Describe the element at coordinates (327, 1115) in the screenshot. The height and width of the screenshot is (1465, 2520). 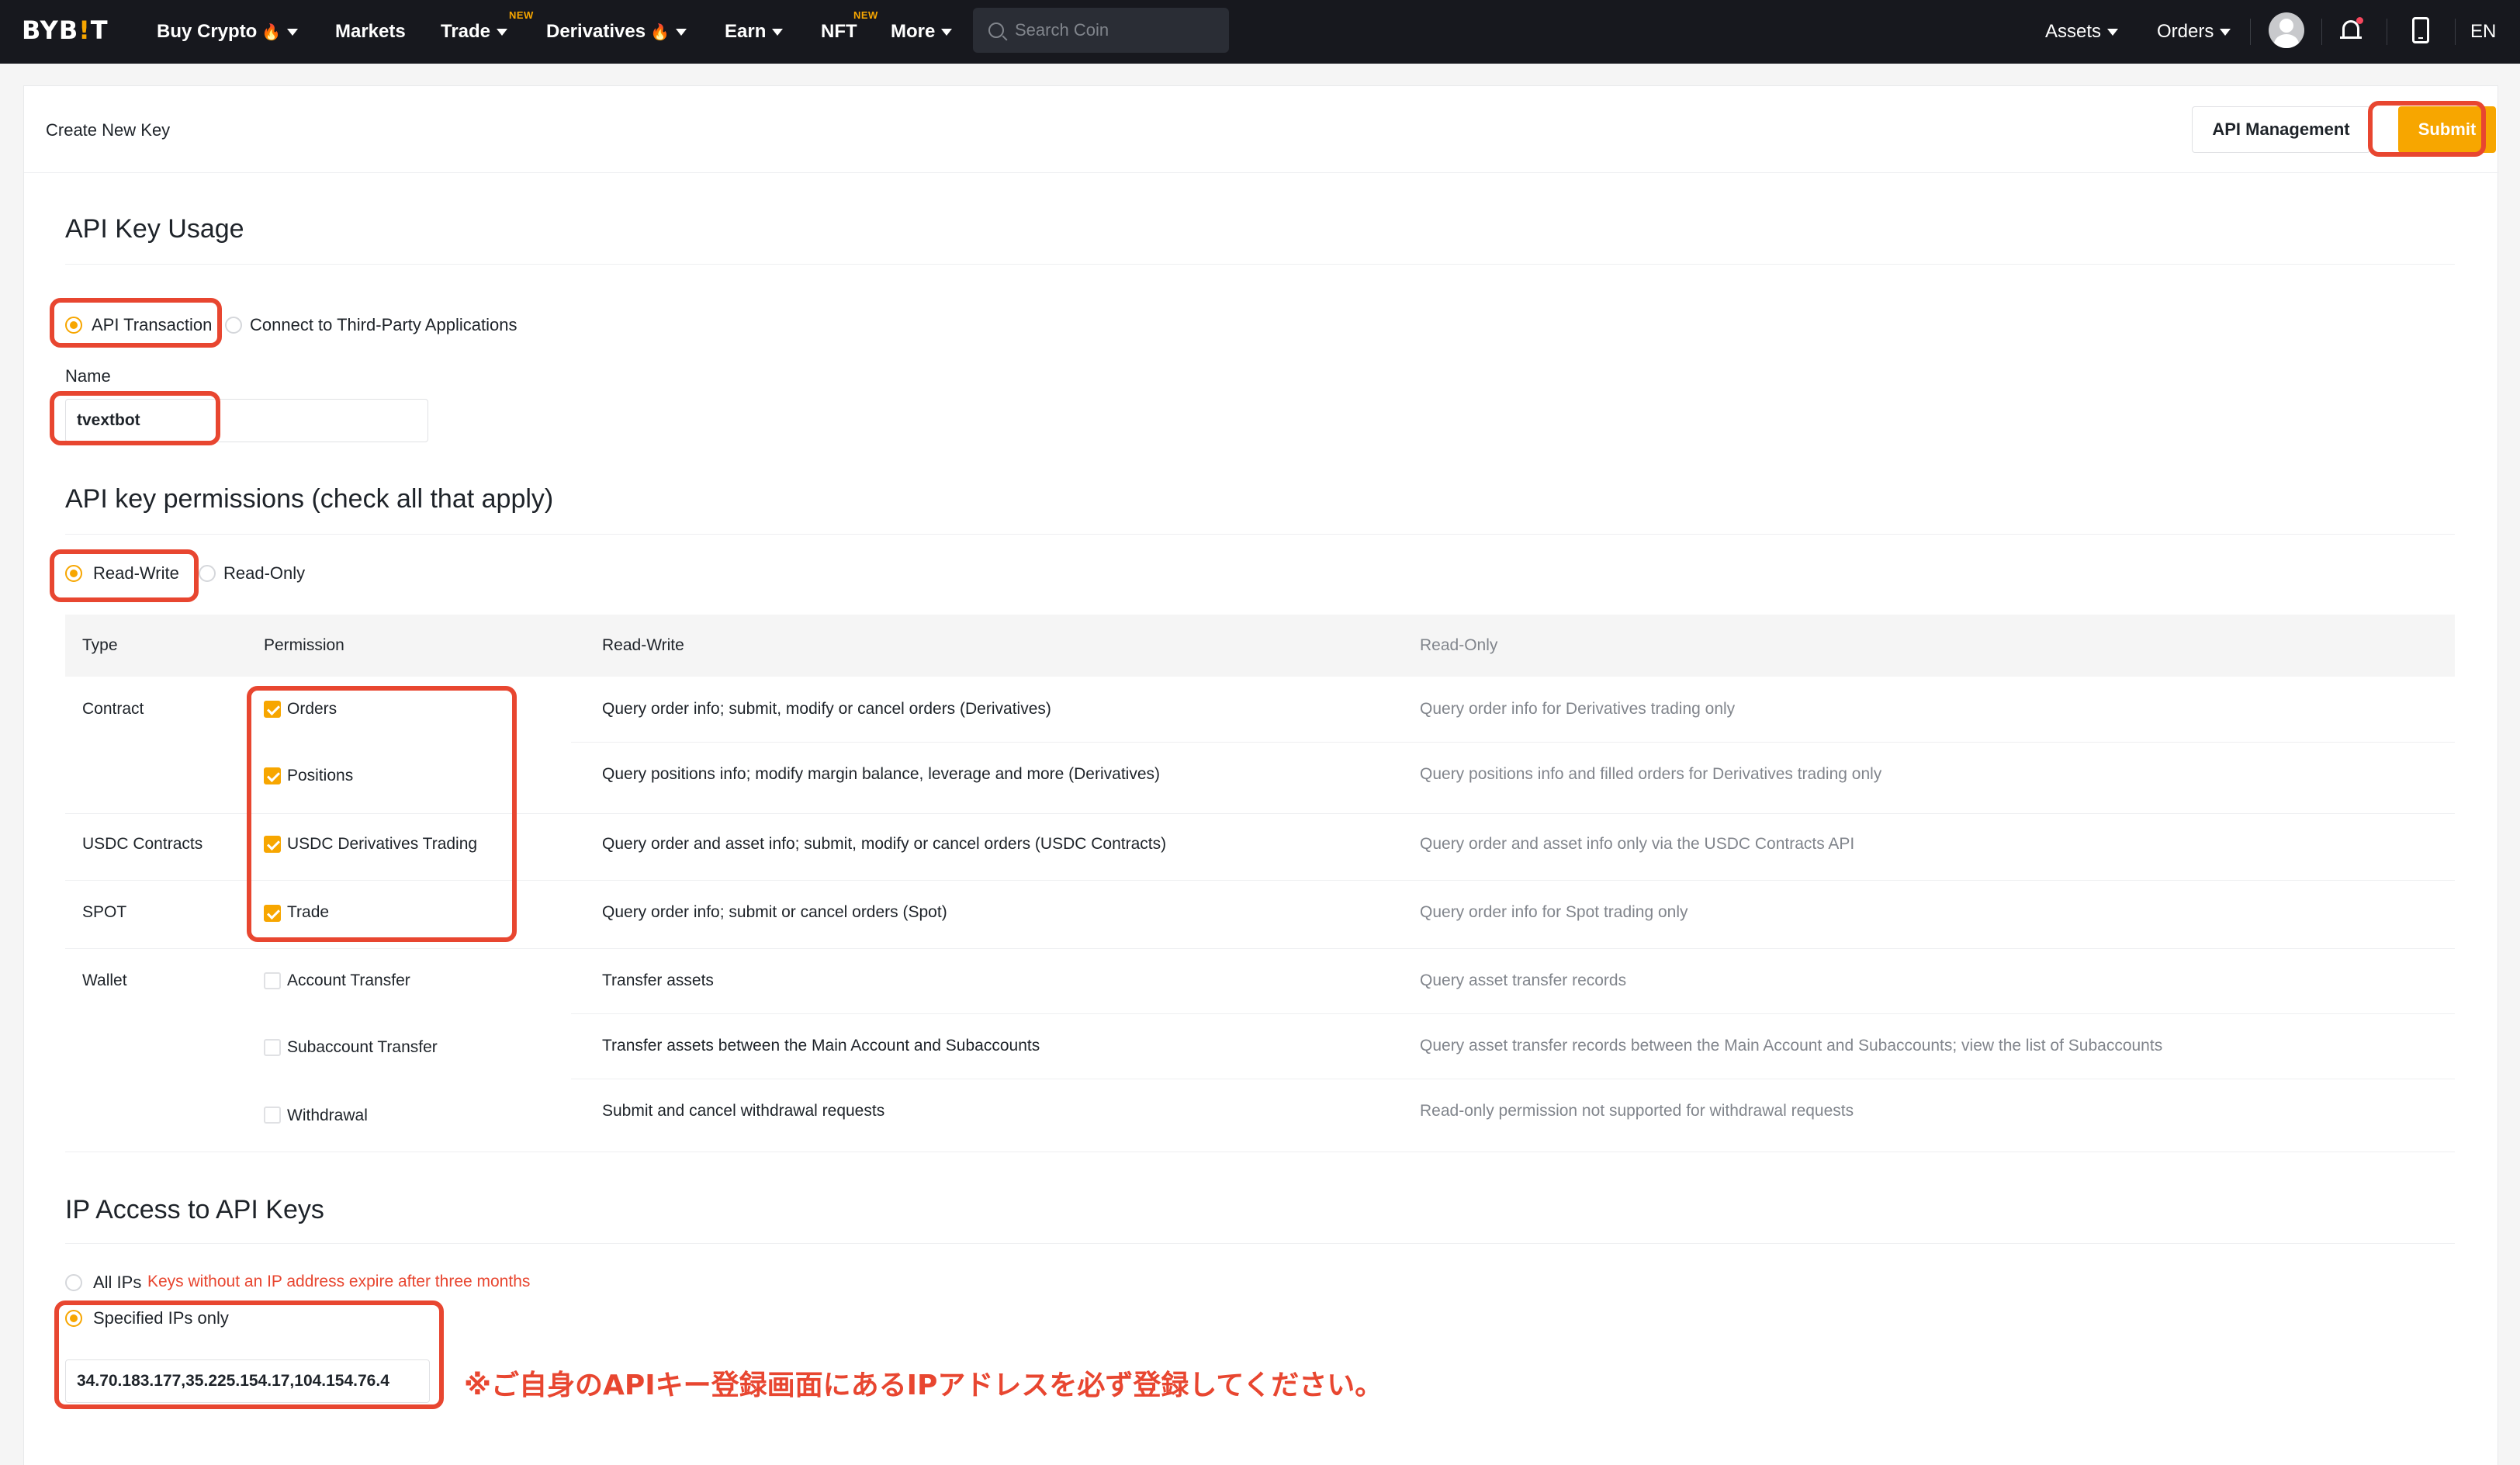
I see `permission-label: Withdrawal` at that location.